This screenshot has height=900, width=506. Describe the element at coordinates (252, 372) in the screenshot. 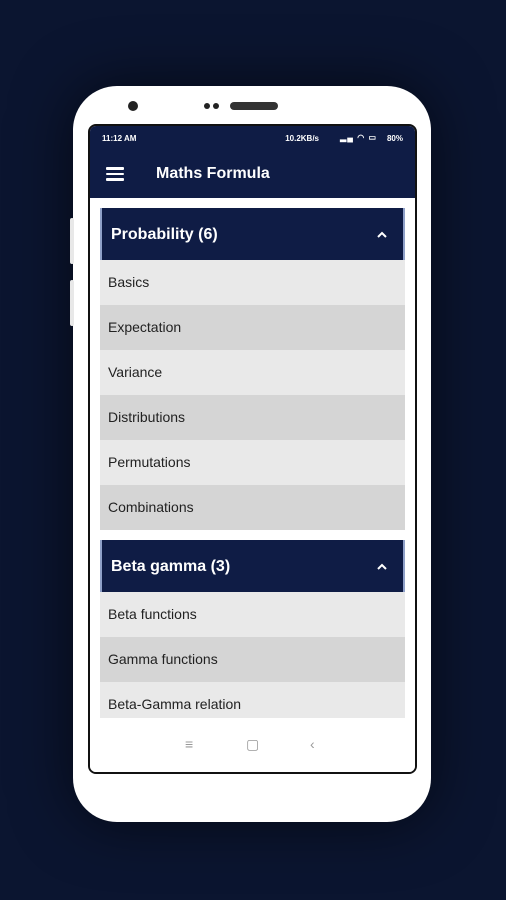

I see `list-item: Variance` at that location.